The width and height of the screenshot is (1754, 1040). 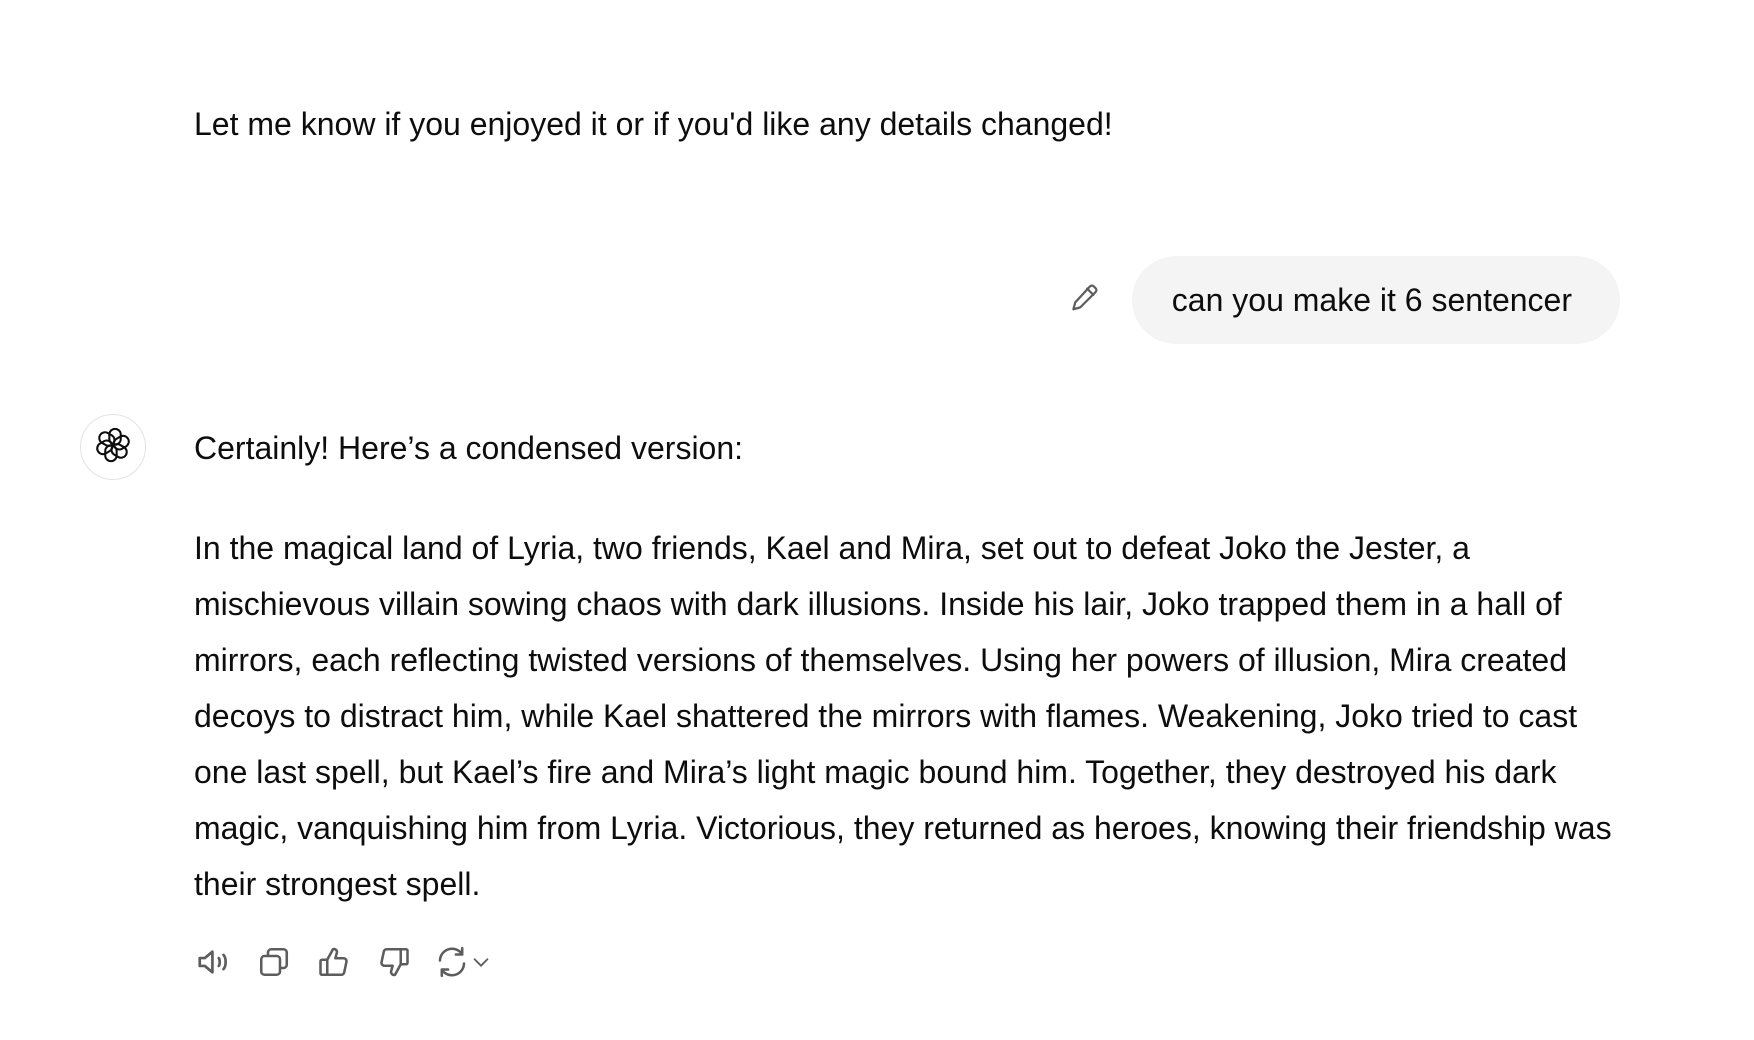 What do you see at coordinates (452, 962) in the screenshot?
I see `regenerate-icon` at bounding box center [452, 962].